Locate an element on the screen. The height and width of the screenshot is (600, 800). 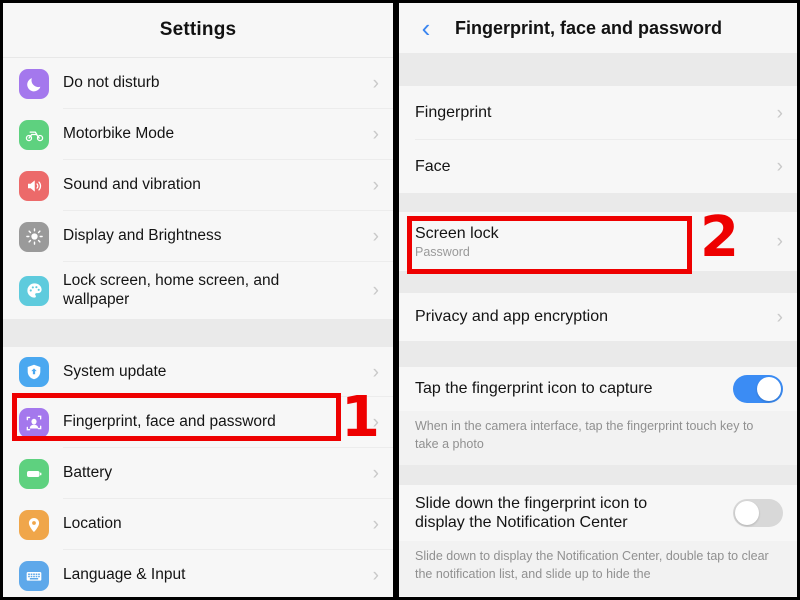
list-item-sublabel: Password is located at coordinates (442, 252).